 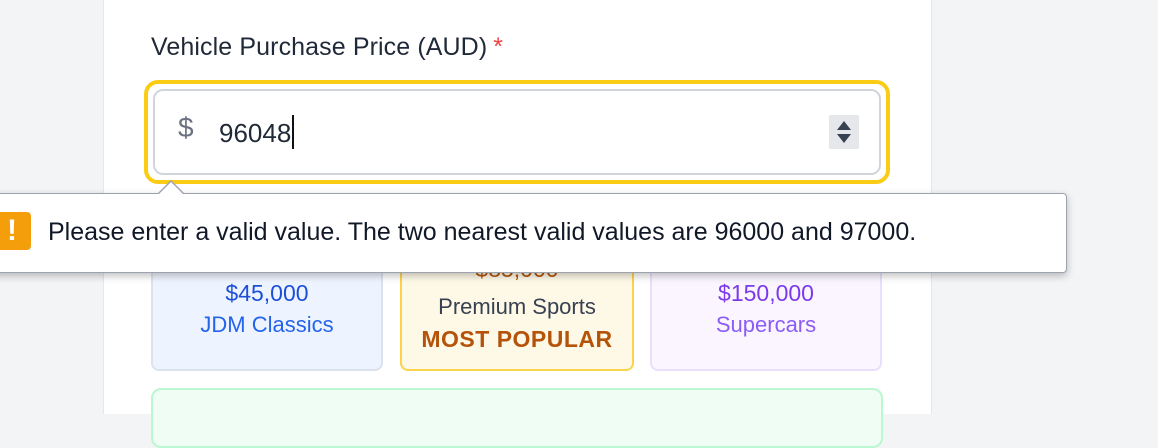 What do you see at coordinates (267, 324) in the screenshot?
I see `preset-name: JDM Classics` at bounding box center [267, 324].